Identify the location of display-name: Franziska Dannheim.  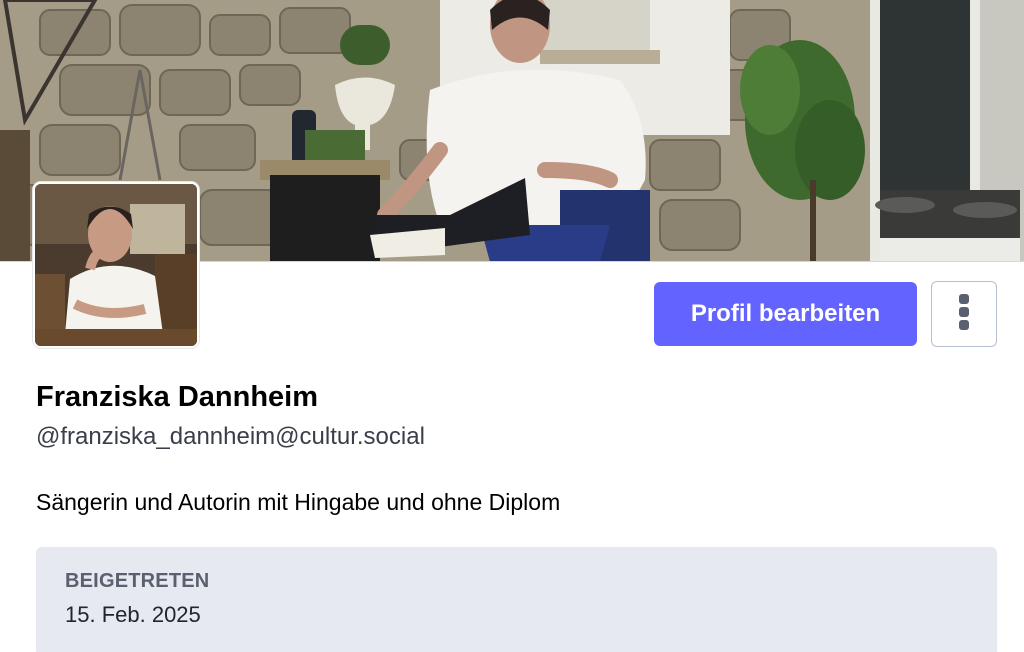
(177, 397).